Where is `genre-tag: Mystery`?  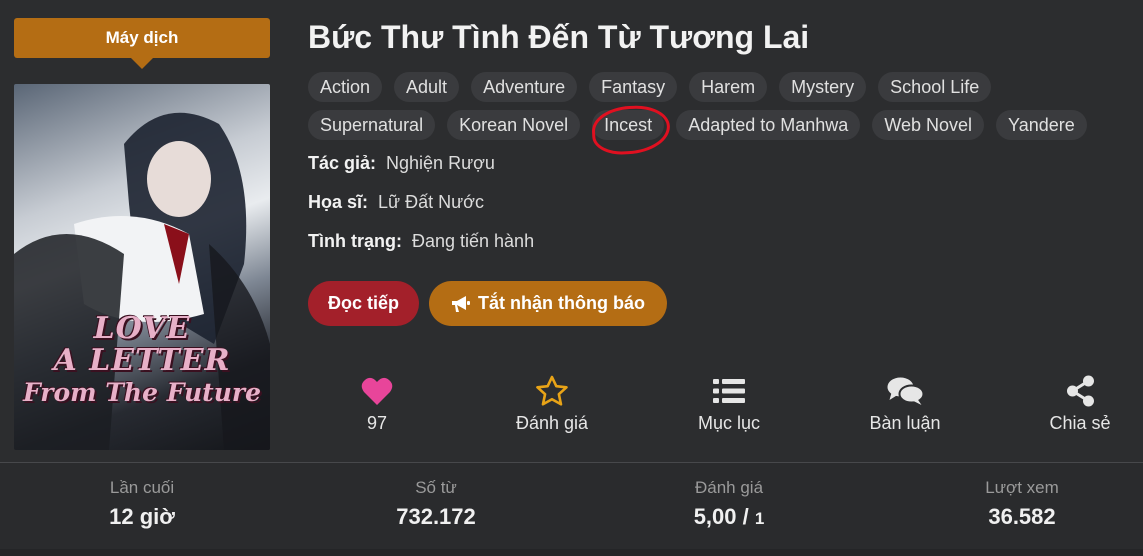
genre-tag: Mystery is located at coordinates (823, 87).